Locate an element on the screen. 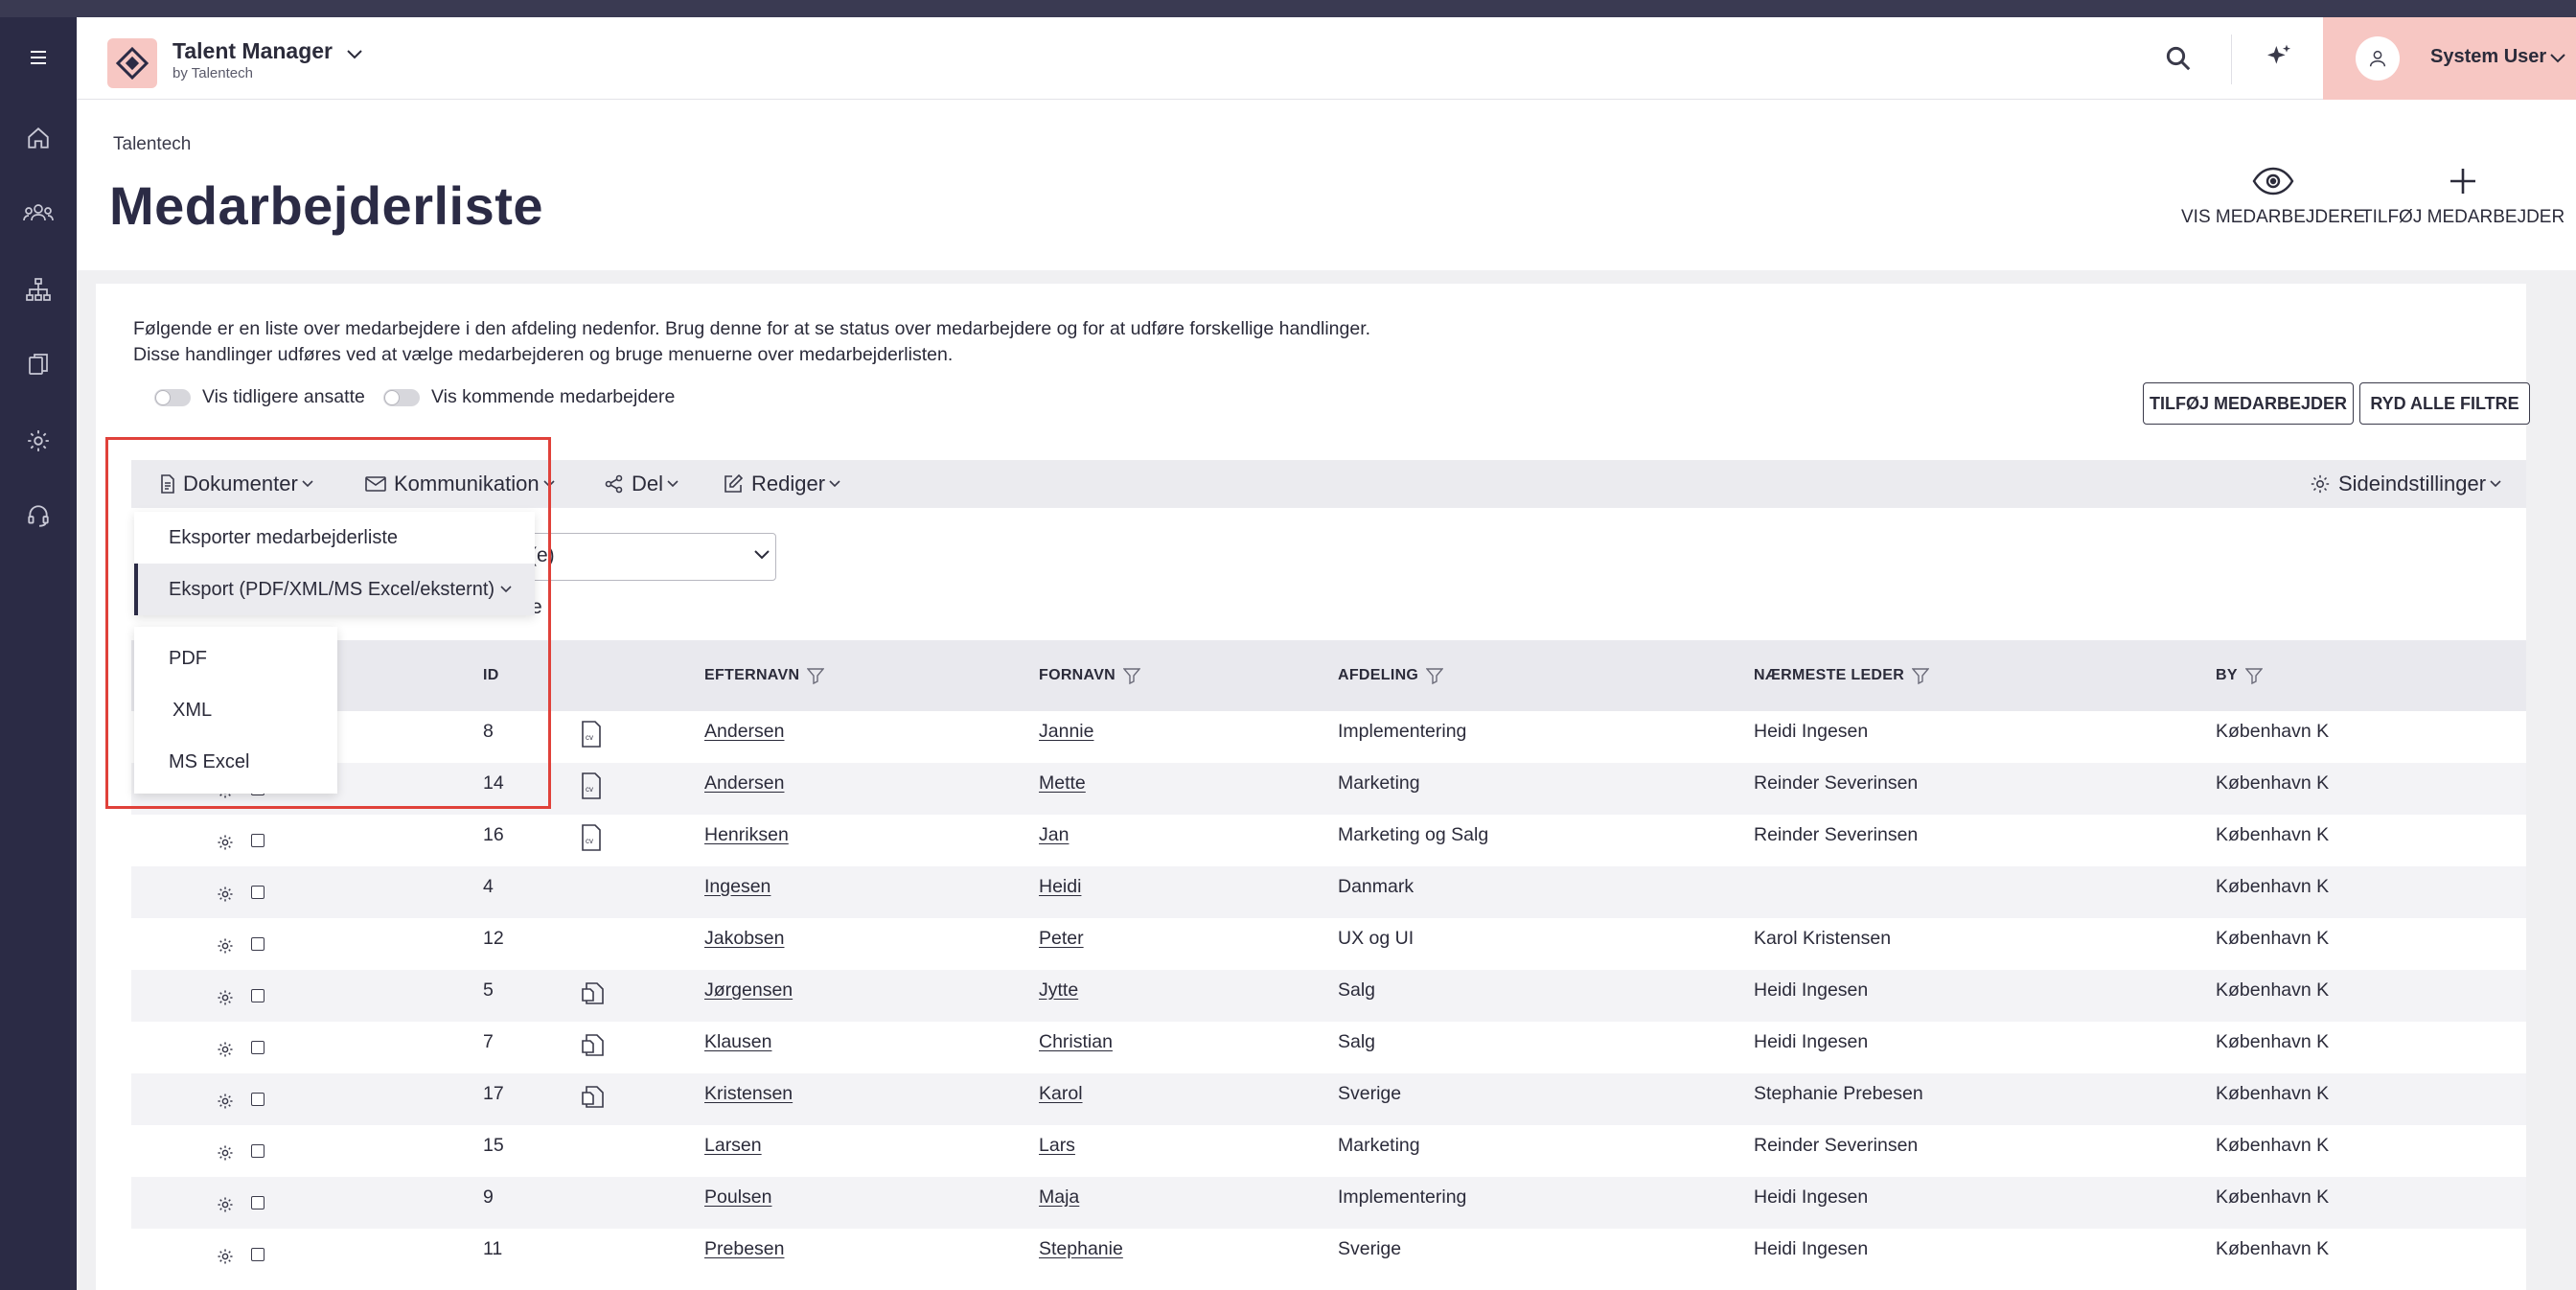  share-menu: Del is located at coordinates (642, 484).